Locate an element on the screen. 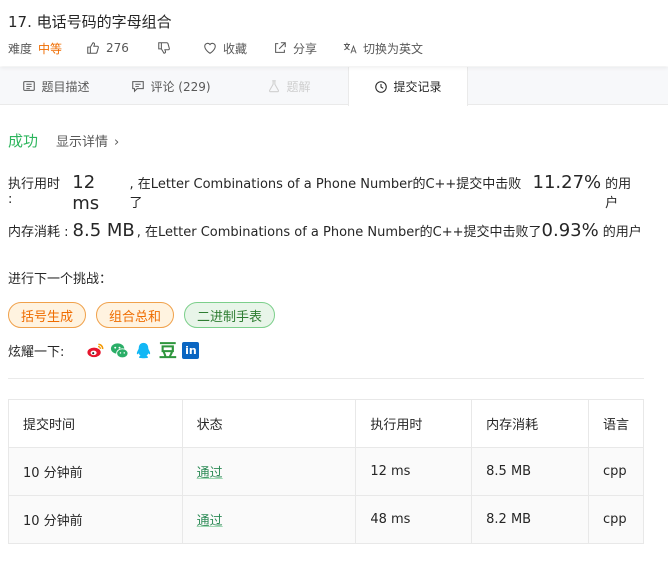  table-header-row: 提交时间 状态 执行用时 内存消耗 语言 is located at coordinates (326, 423).